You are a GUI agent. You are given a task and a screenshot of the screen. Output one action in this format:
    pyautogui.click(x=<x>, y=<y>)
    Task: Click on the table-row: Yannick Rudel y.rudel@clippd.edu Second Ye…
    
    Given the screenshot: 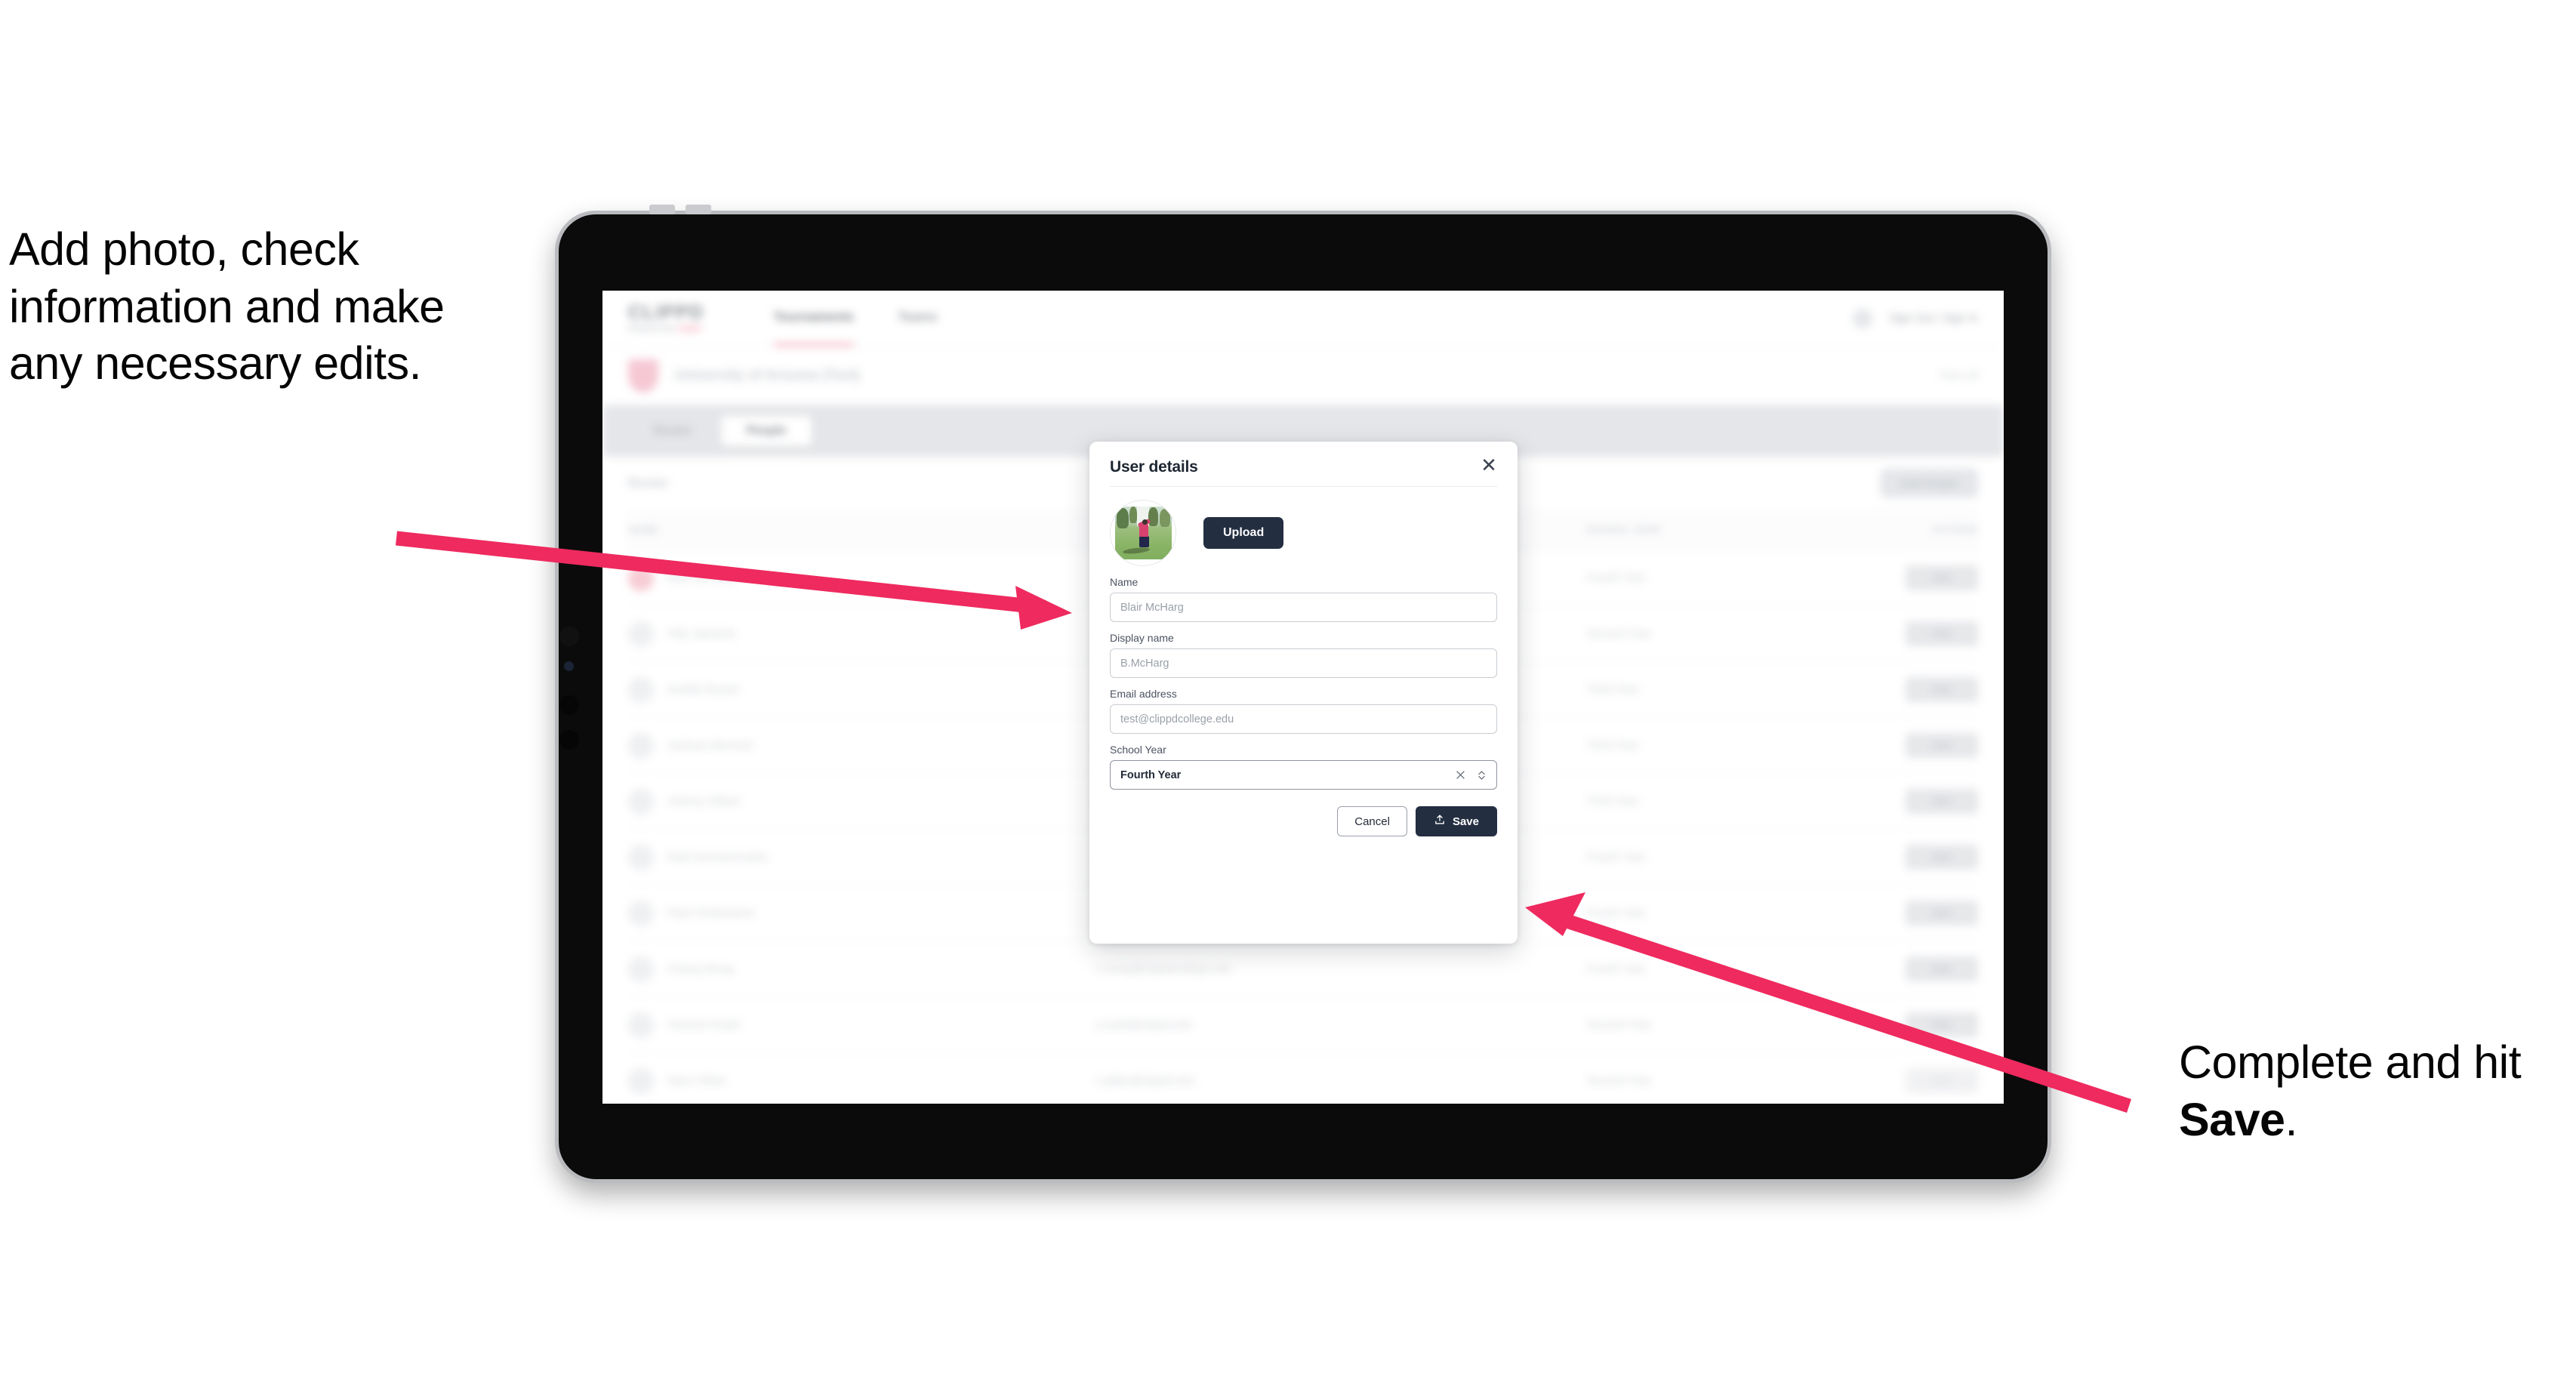 What is the action you would take?
    pyautogui.click(x=1303, y=1025)
    